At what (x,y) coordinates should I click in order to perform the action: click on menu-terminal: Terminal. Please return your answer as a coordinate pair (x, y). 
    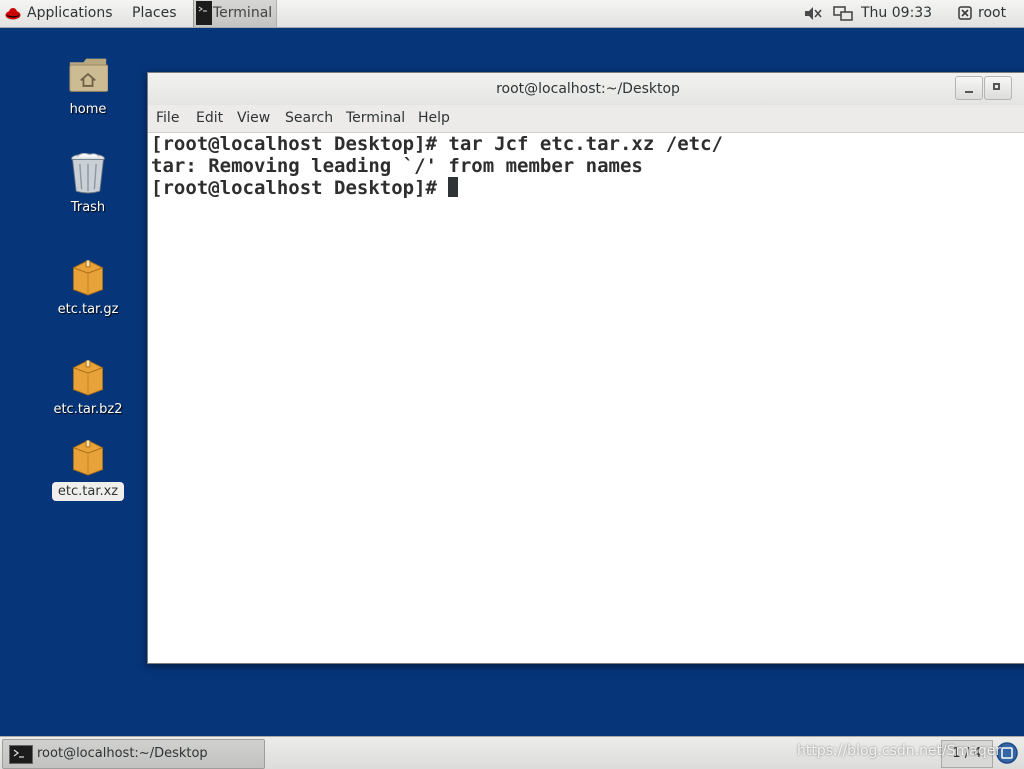
    Looking at the image, I should click on (375, 118).